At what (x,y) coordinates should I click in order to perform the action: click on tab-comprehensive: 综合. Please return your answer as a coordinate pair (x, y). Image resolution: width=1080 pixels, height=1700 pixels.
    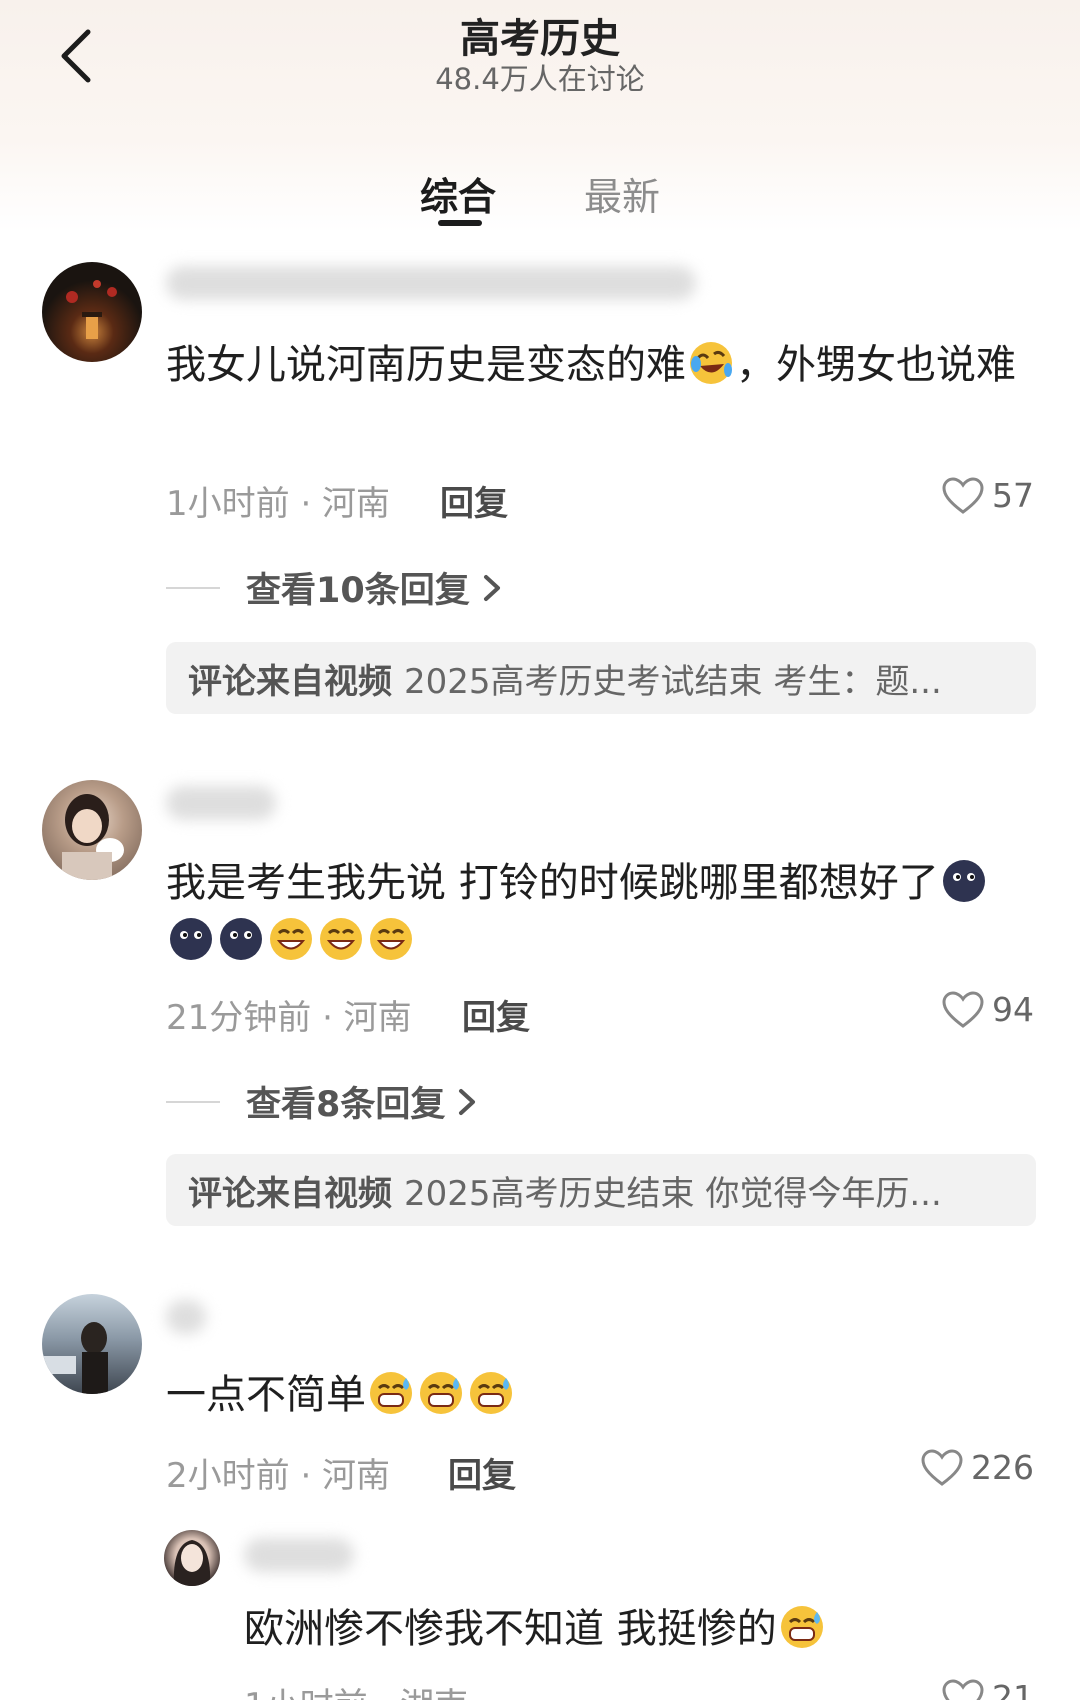
    Looking at the image, I should click on (458, 193).